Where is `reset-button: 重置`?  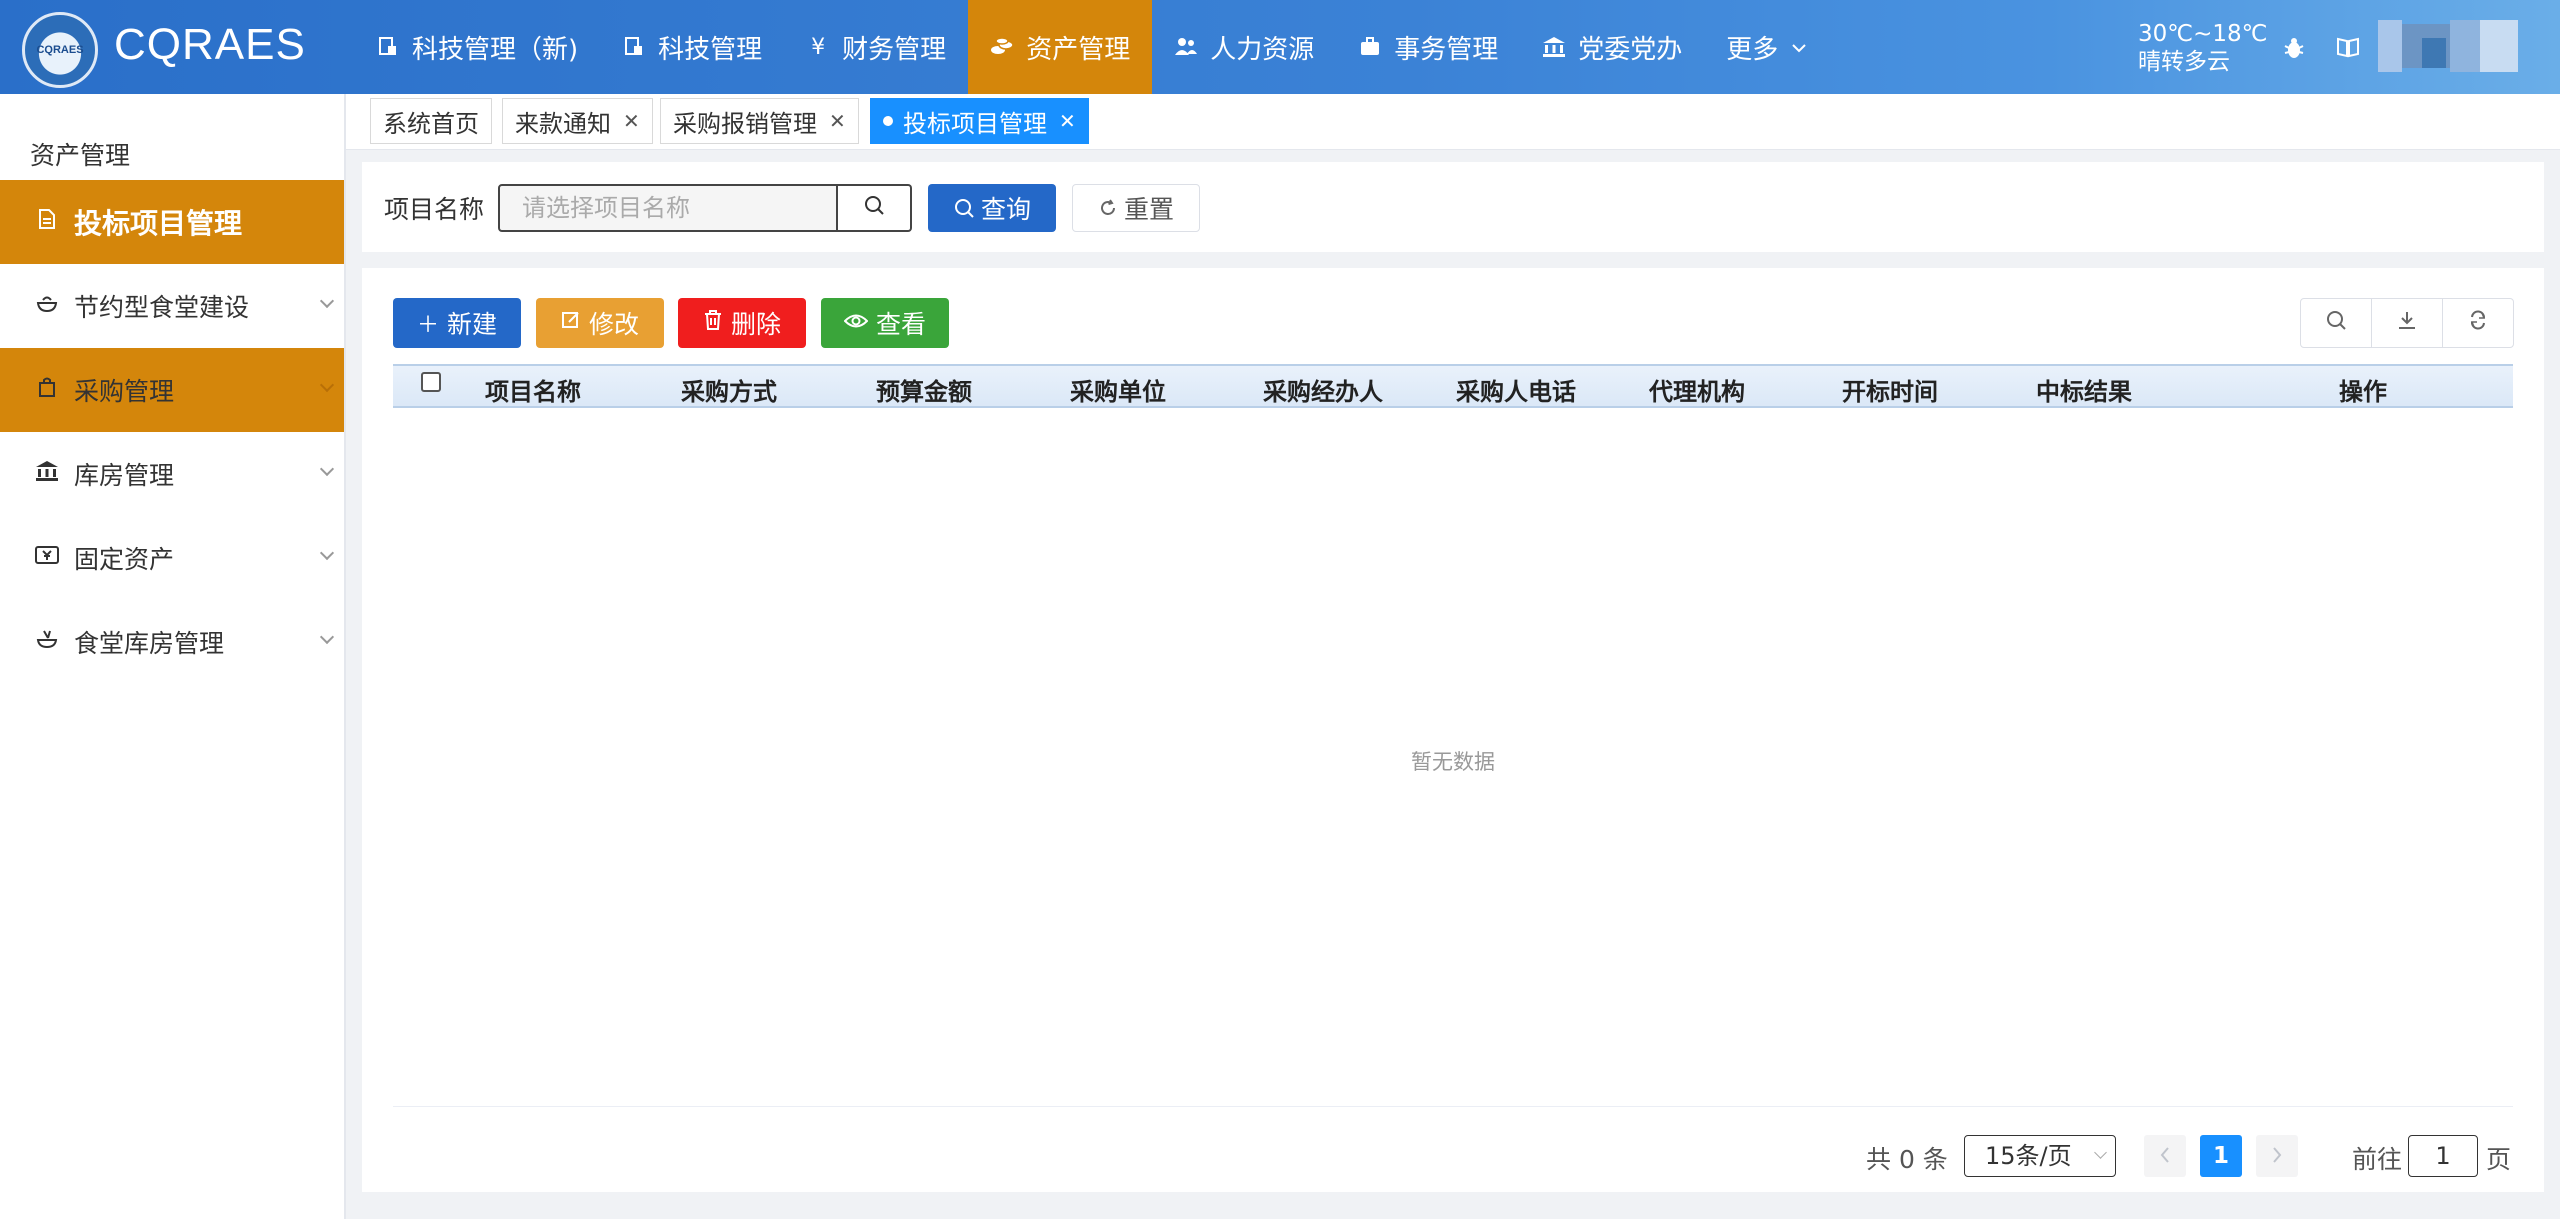 reset-button: 重置 is located at coordinates (1136, 208).